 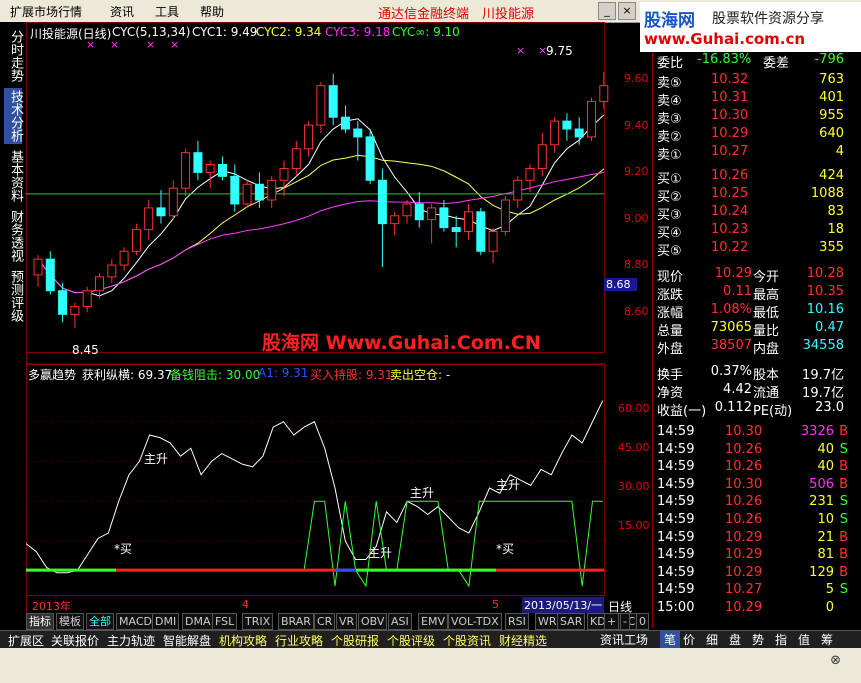 What do you see at coordinates (730, 79) in the screenshot?
I see `sell-price: 10.32` at bounding box center [730, 79].